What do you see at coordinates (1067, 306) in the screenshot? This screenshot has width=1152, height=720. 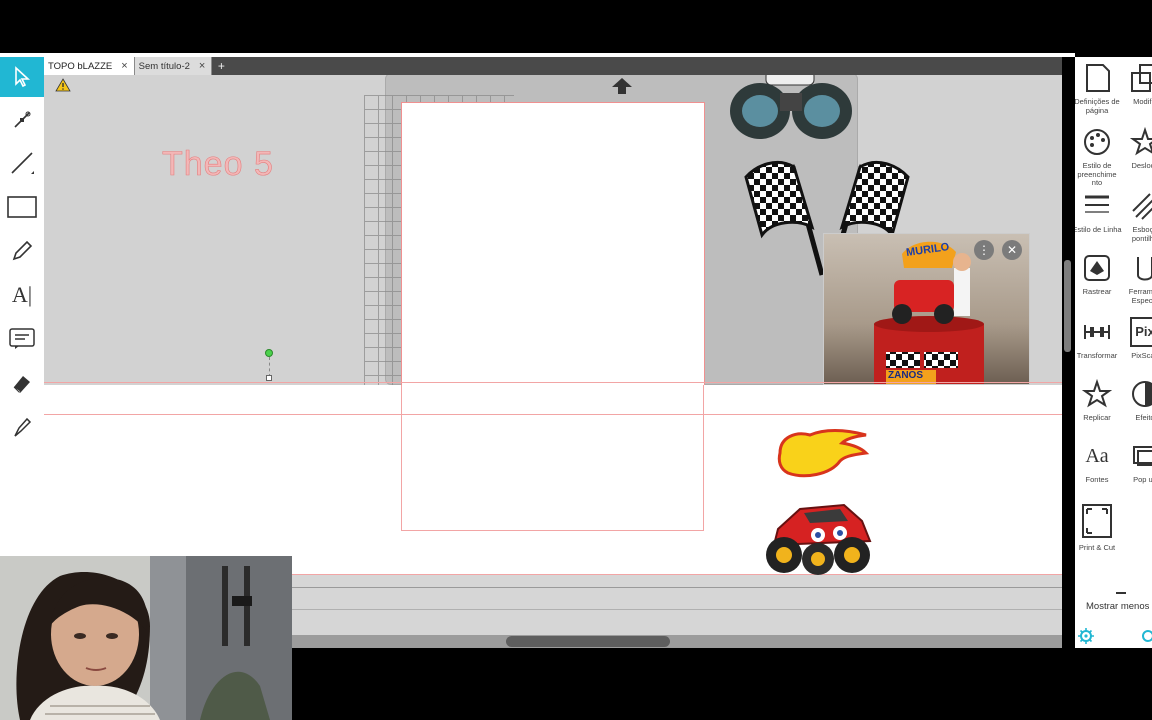 I see `vertical-scroll-thumb` at bounding box center [1067, 306].